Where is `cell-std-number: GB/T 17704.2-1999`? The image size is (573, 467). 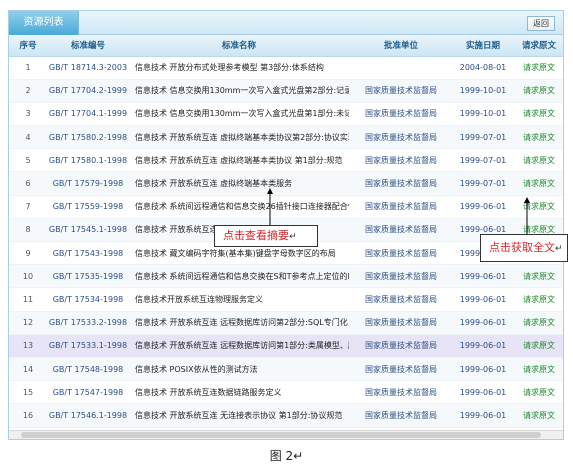
cell-std-number: GB/T 17704.2-1999 is located at coordinates (88, 91).